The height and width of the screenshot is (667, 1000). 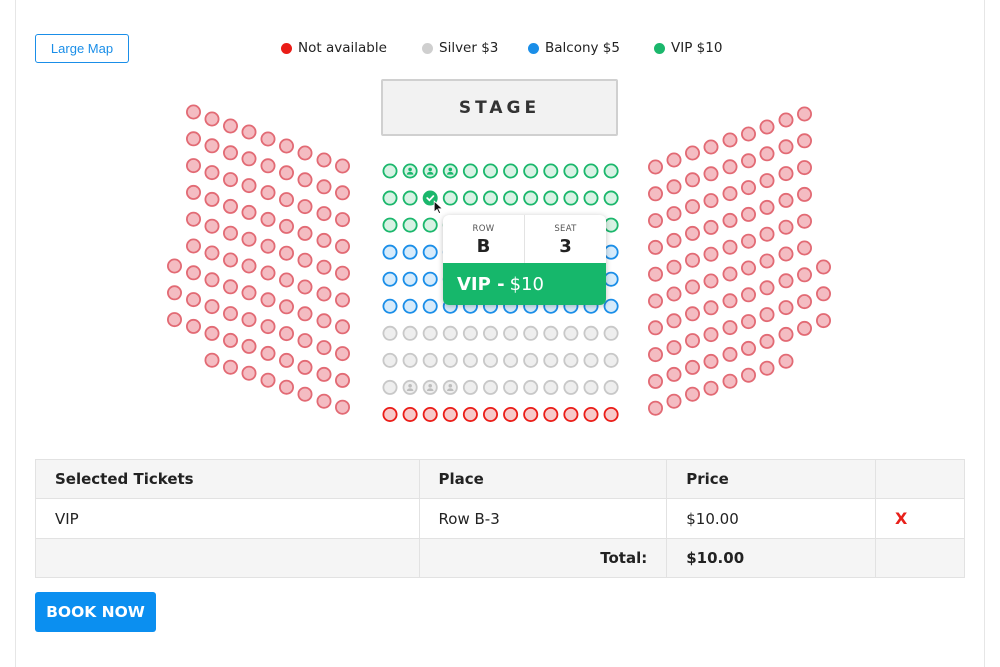 What do you see at coordinates (430, 252) in the screenshot?
I see `seat-row4-seat3` at bounding box center [430, 252].